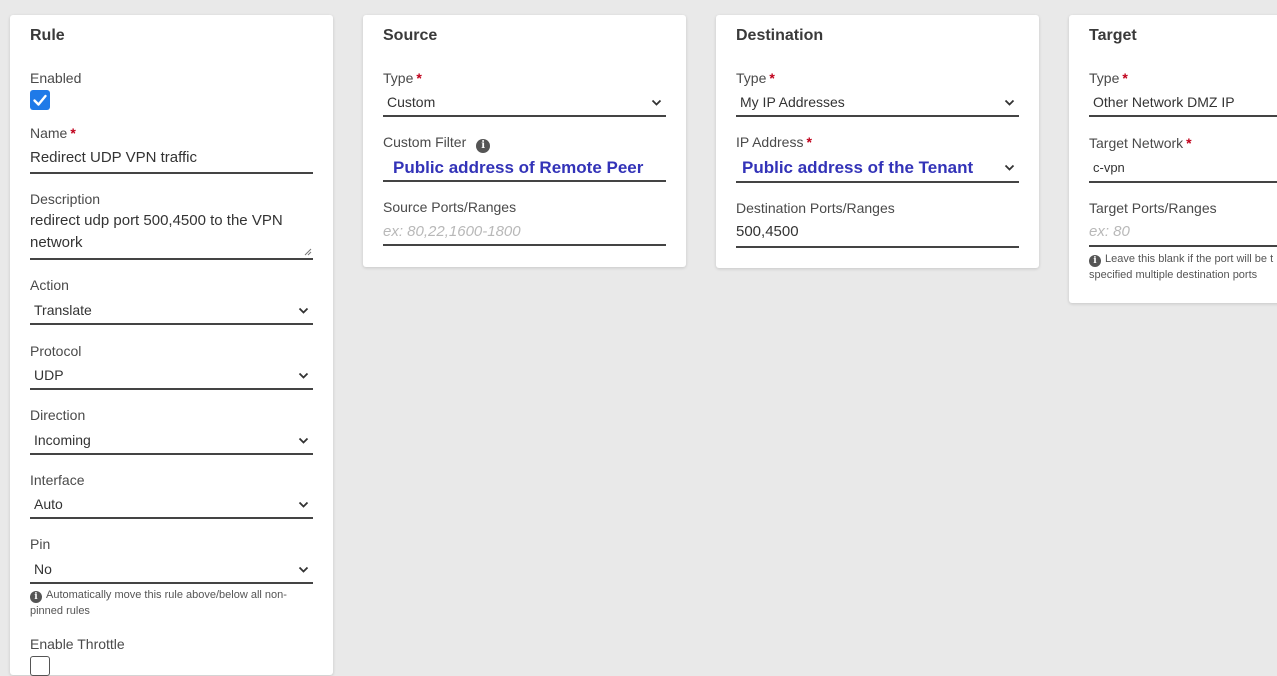 This screenshot has width=1277, height=676. Describe the element at coordinates (308, 252) in the screenshot. I see `resize-grip-icon` at that location.